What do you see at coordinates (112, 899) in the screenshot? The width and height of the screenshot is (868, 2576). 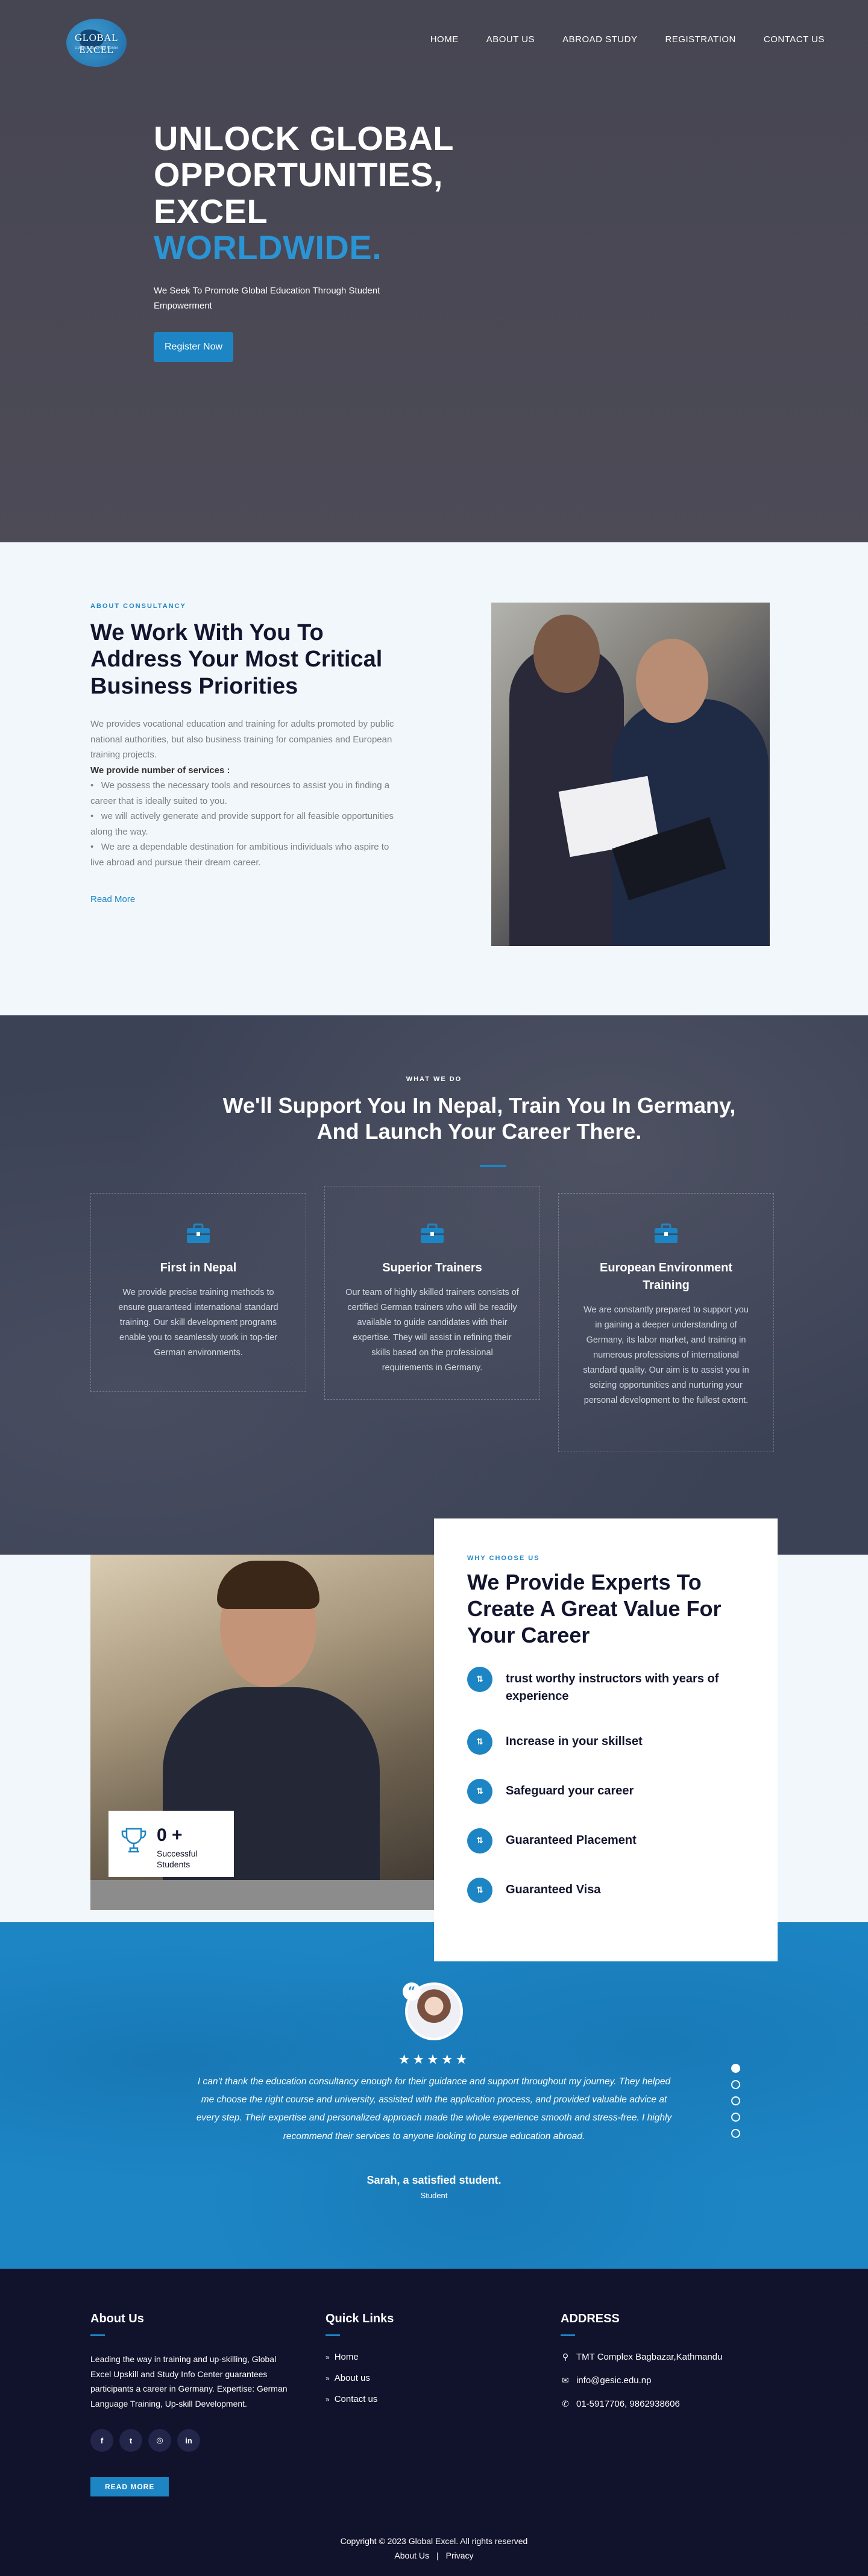 I see `about-read-more-link: Read More` at bounding box center [112, 899].